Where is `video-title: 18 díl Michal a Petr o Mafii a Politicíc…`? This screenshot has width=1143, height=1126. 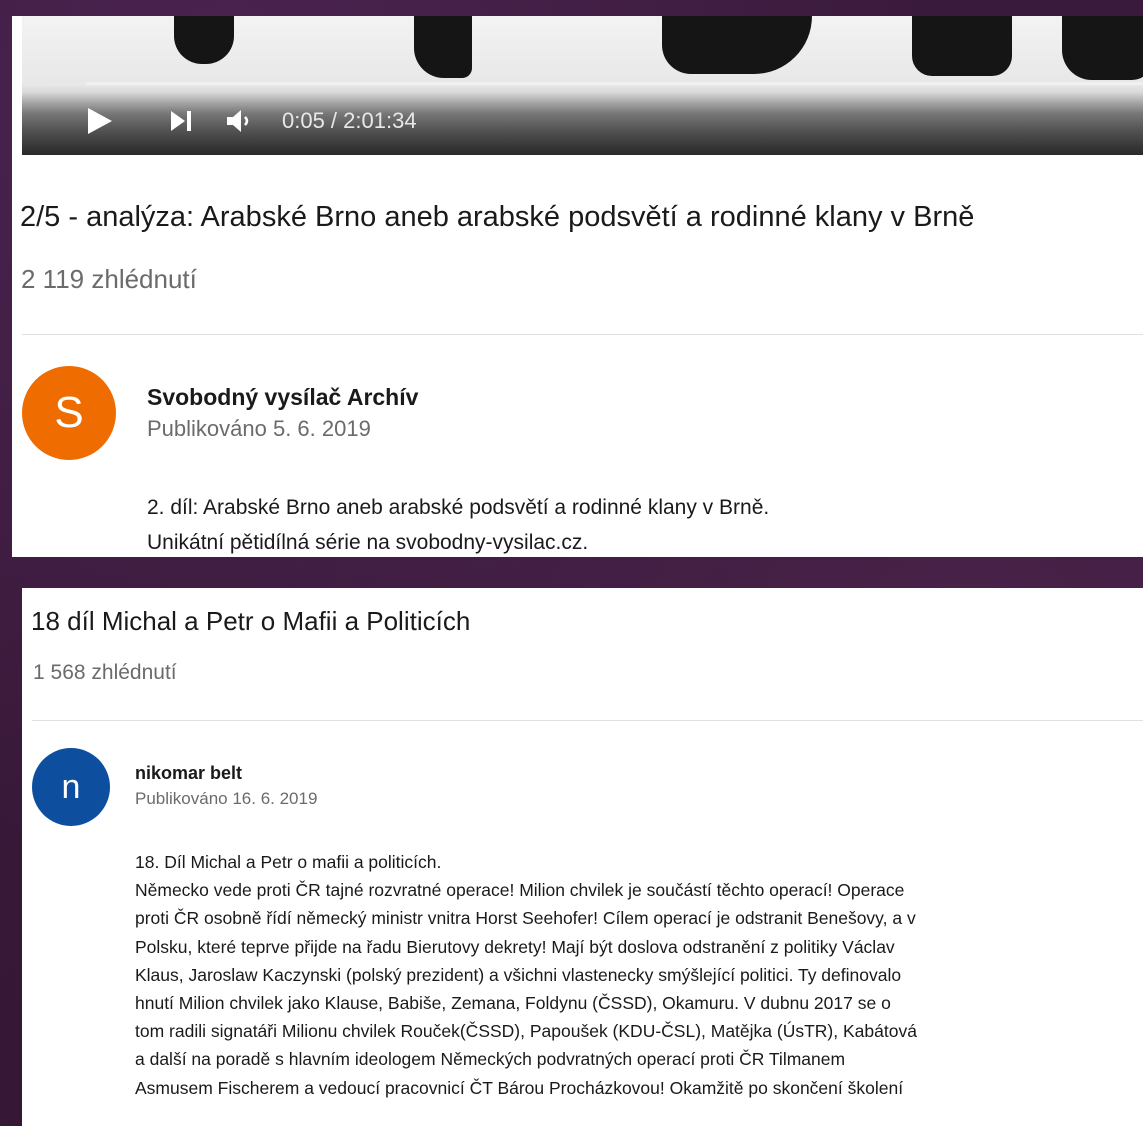 video-title: 18 díl Michal a Petr o Mafii a Politicíc… is located at coordinates (251, 621).